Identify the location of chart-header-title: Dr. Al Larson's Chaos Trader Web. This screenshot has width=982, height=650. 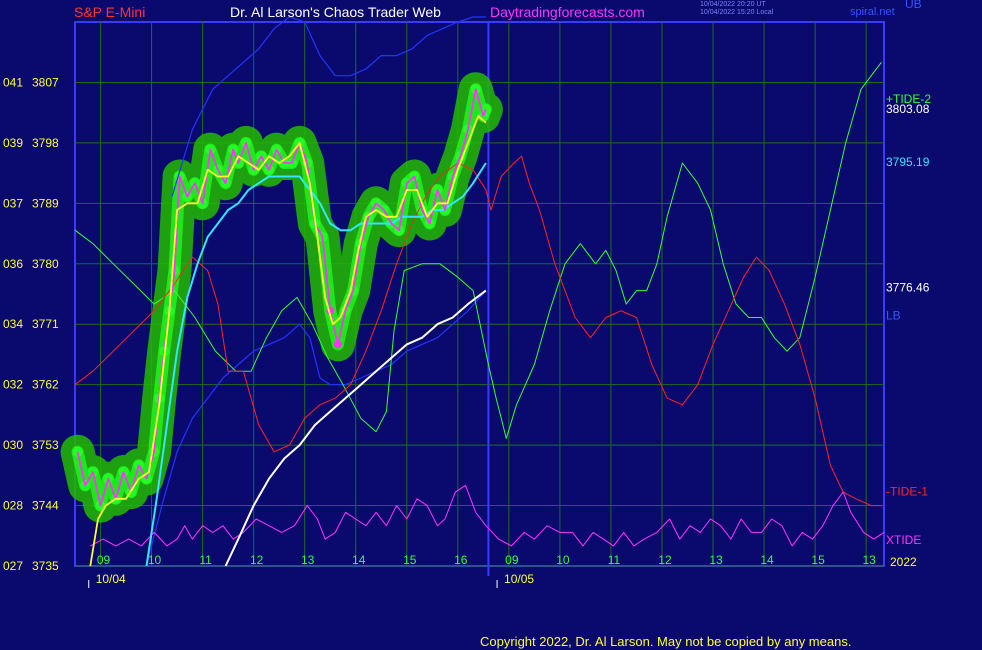
(335, 12).